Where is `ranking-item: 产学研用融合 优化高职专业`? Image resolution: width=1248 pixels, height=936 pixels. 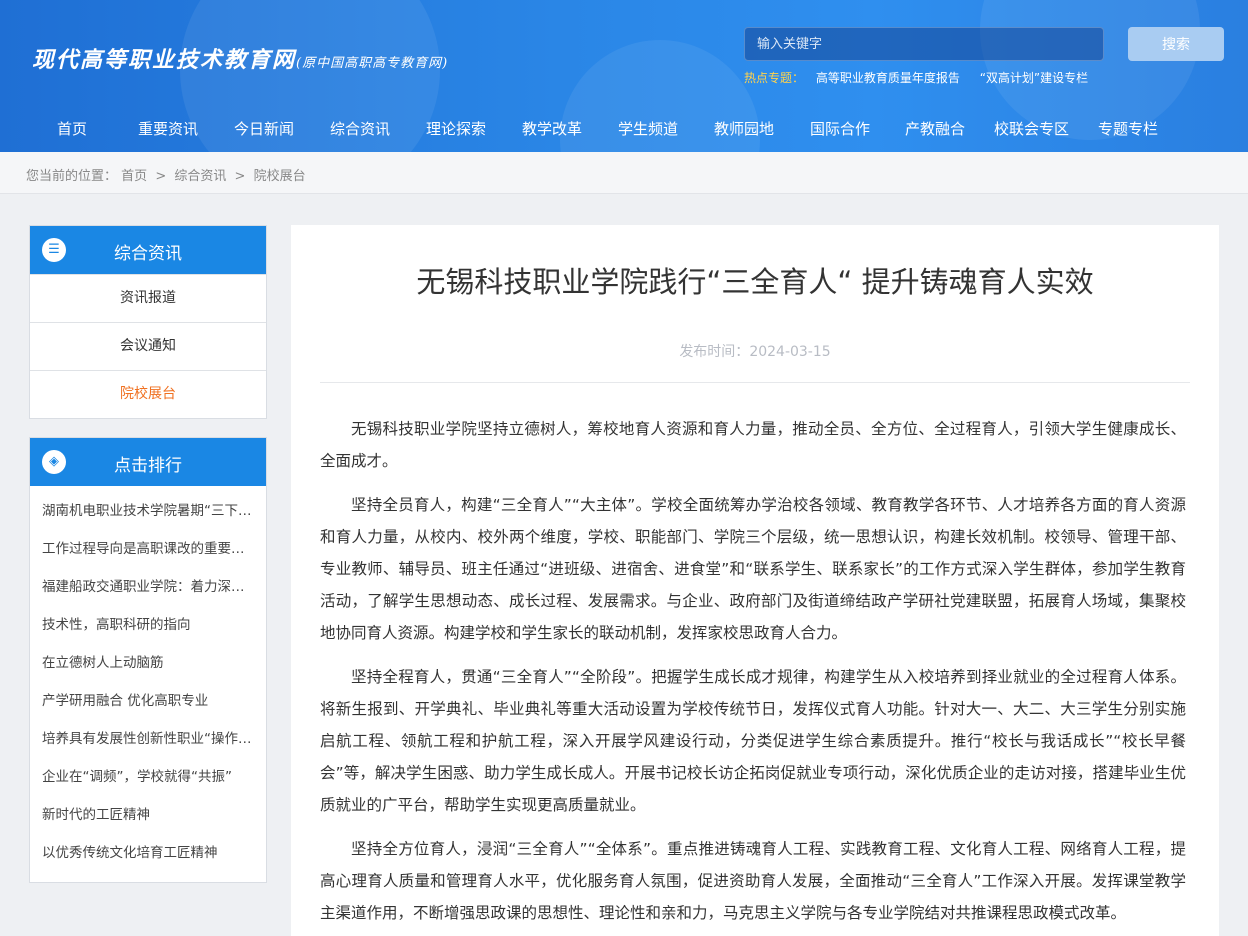 ranking-item: 产学研用融合 优化高职专业 is located at coordinates (148, 701).